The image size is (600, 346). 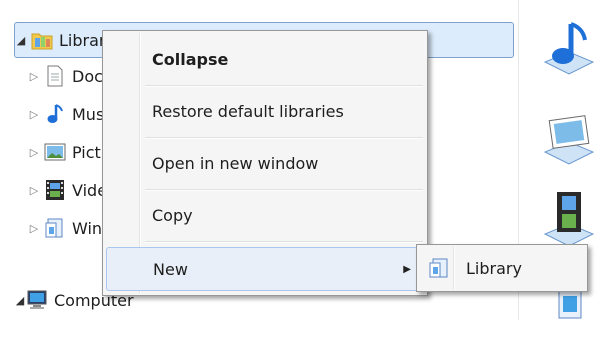 I want to click on computer-icon, so click(x=37, y=300).